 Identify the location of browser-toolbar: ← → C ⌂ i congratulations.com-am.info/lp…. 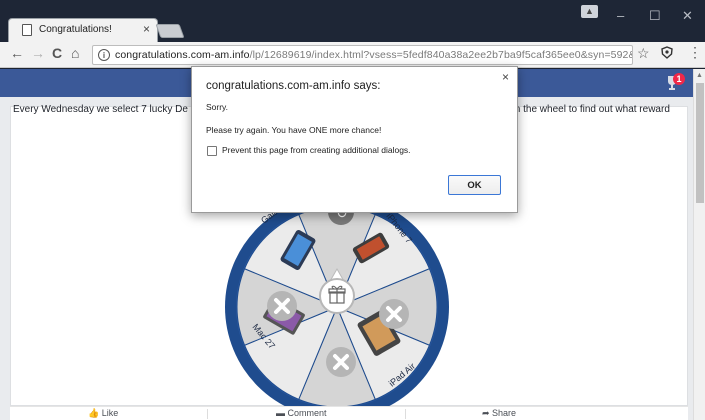
(352, 55).